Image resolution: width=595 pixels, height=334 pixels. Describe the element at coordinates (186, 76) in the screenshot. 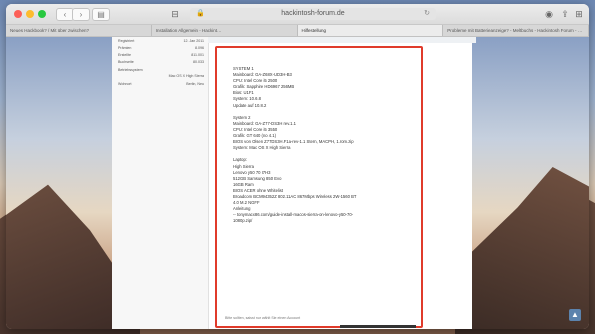

I see `info-row: Mac OS X High Sierra` at that location.